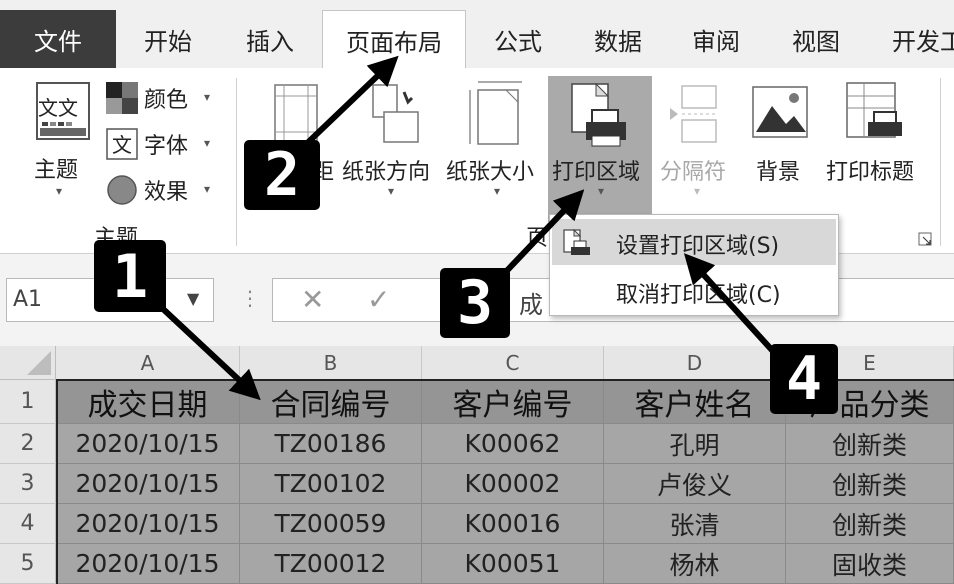 The width and height of the screenshot is (954, 584). What do you see at coordinates (874, 110) in the screenshot?
I see `print-titles-icon` at bounding box center [874, 110].